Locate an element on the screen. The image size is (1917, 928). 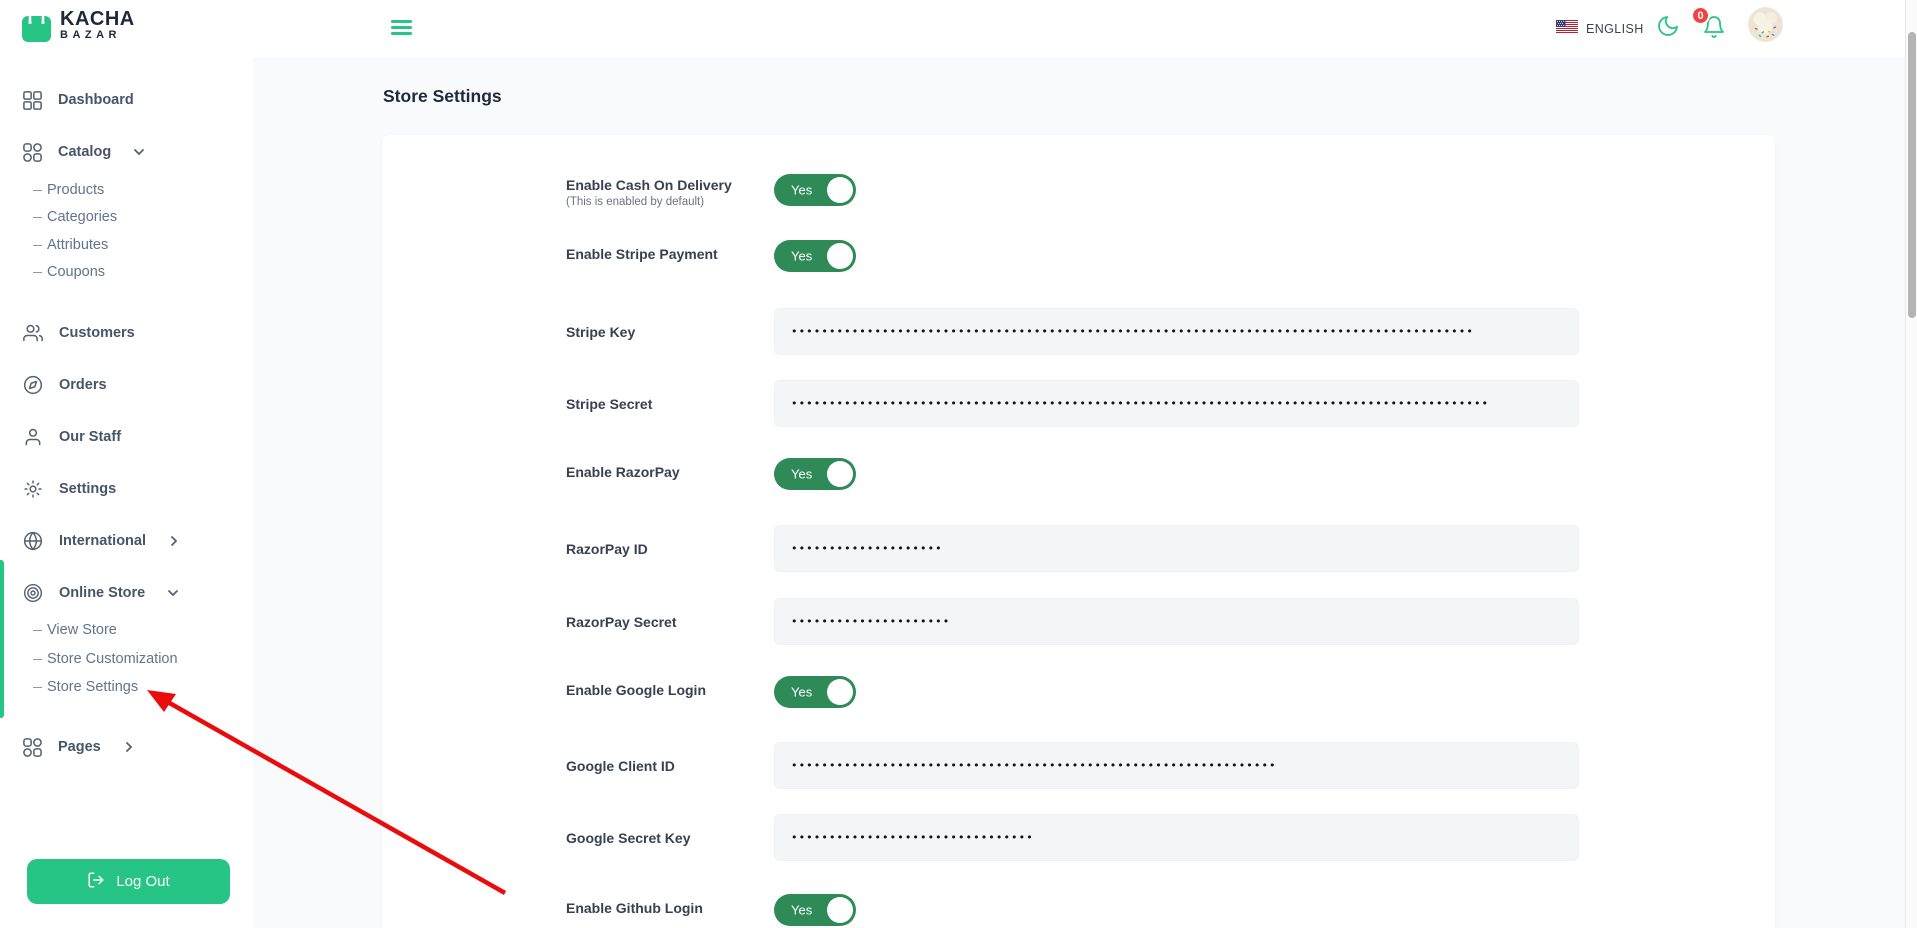
settings-gear-icon is located at coordinates (33, 489).